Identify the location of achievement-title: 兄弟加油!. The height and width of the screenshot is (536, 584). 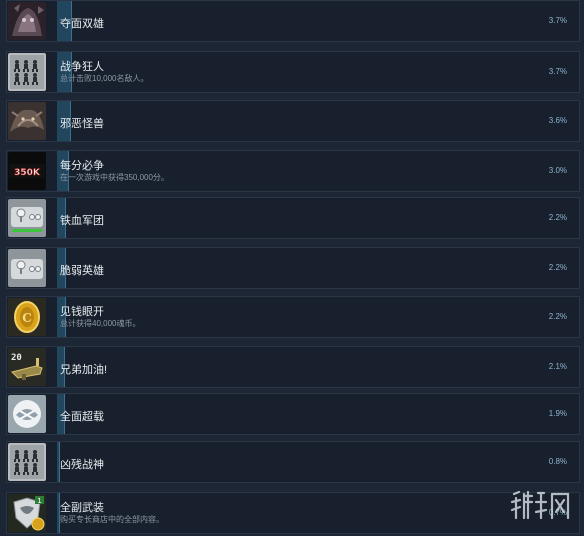
(84, 370).